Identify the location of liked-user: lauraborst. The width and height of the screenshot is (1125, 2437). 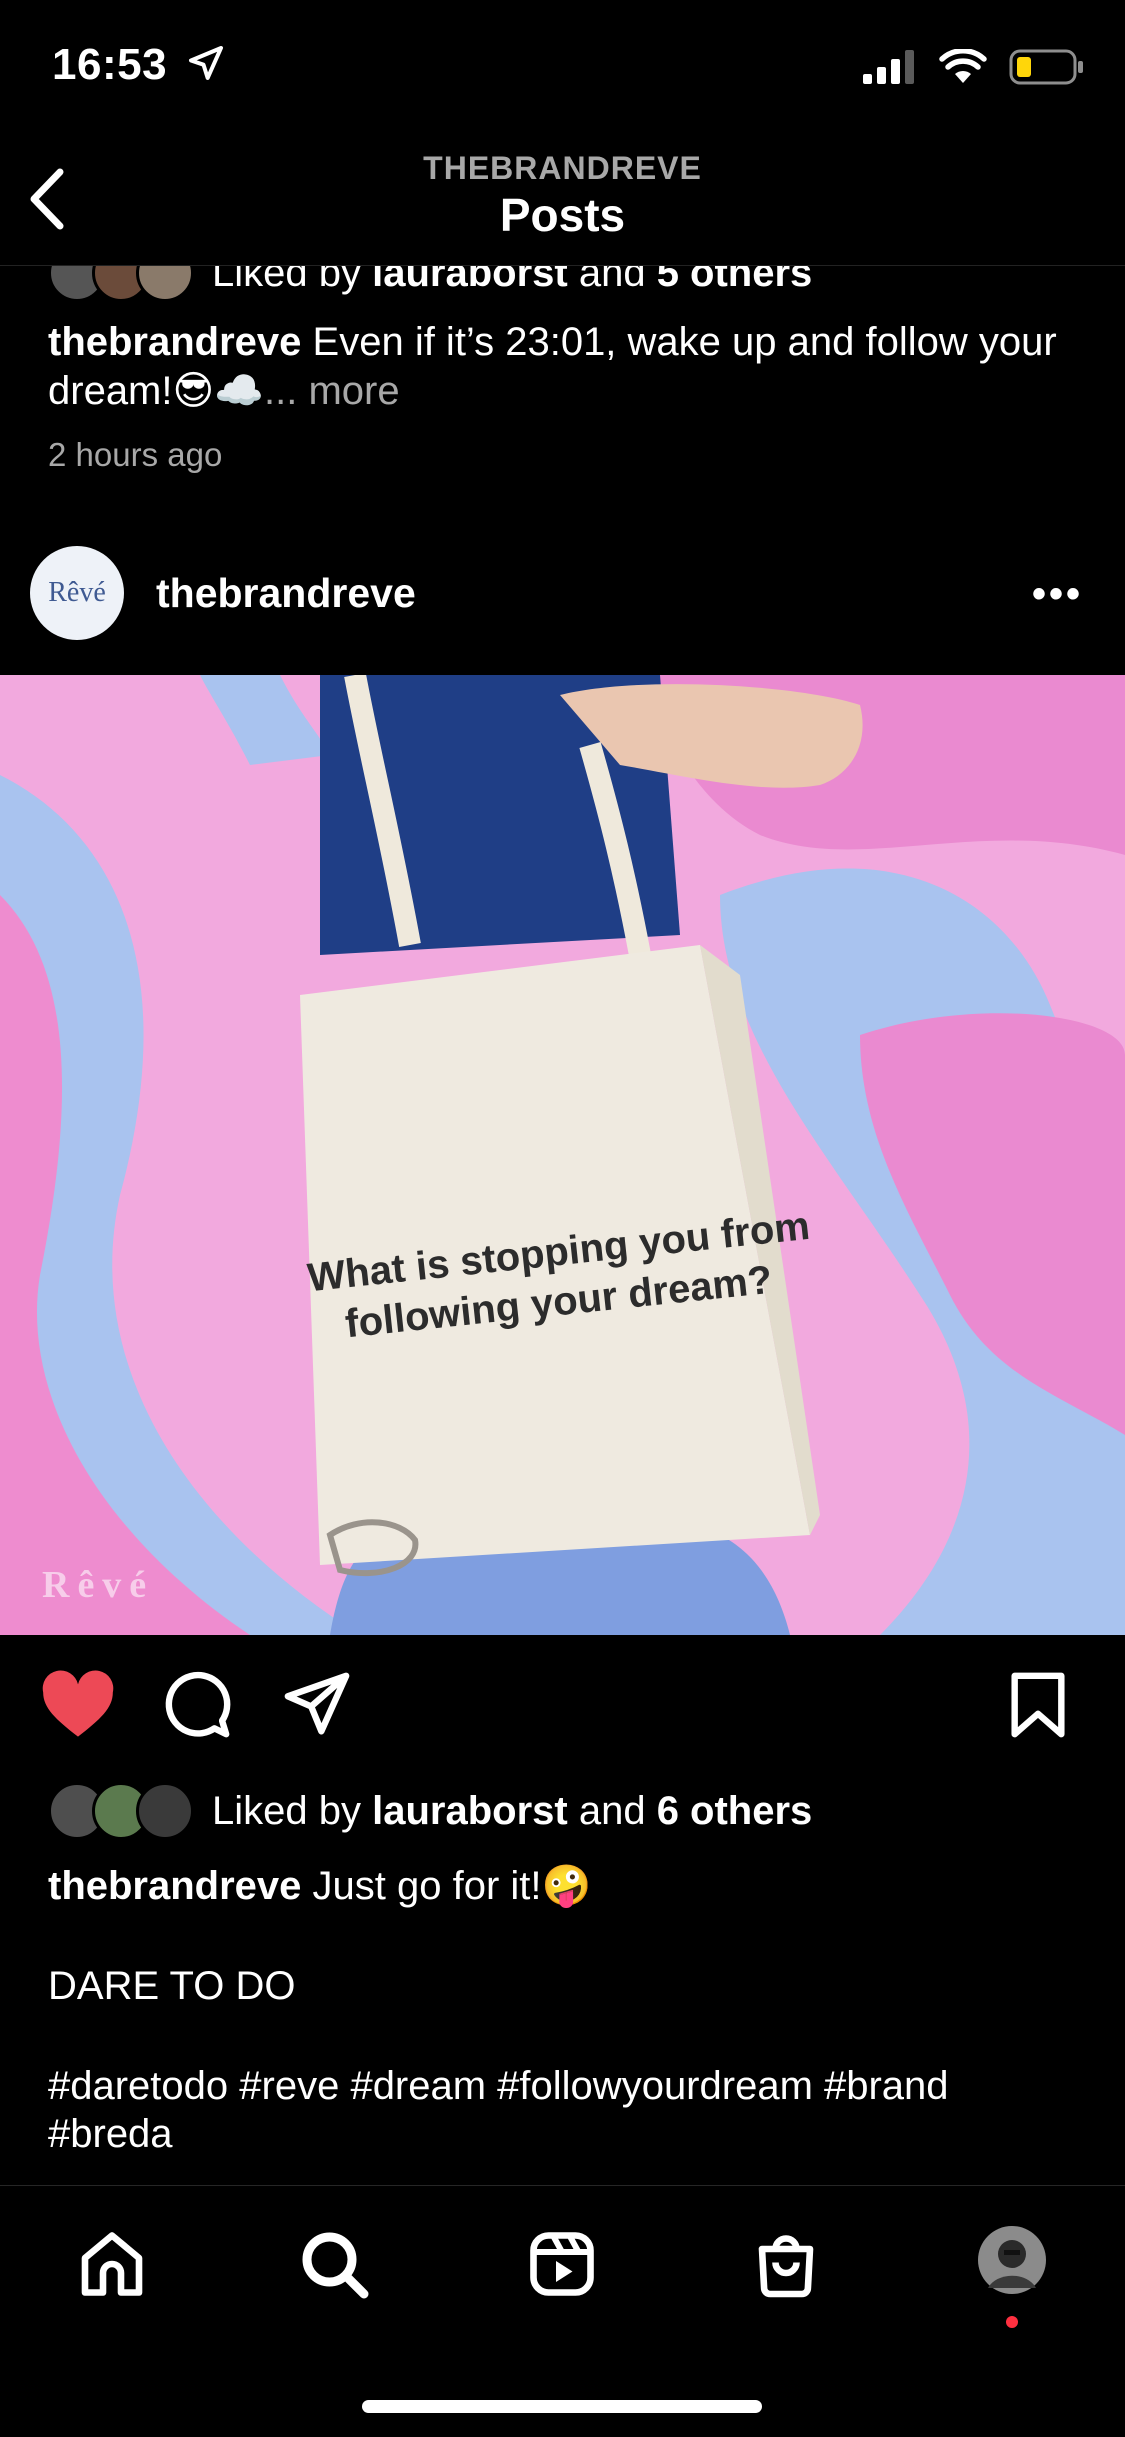
(470, 1811).